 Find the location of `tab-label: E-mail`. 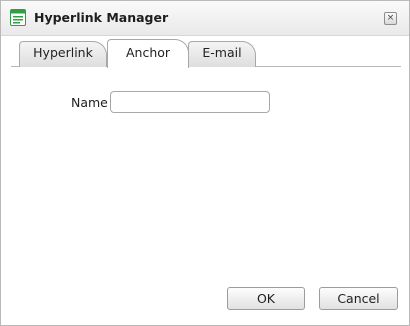

tab-label: E-mail is located at coordinates (222, 52).